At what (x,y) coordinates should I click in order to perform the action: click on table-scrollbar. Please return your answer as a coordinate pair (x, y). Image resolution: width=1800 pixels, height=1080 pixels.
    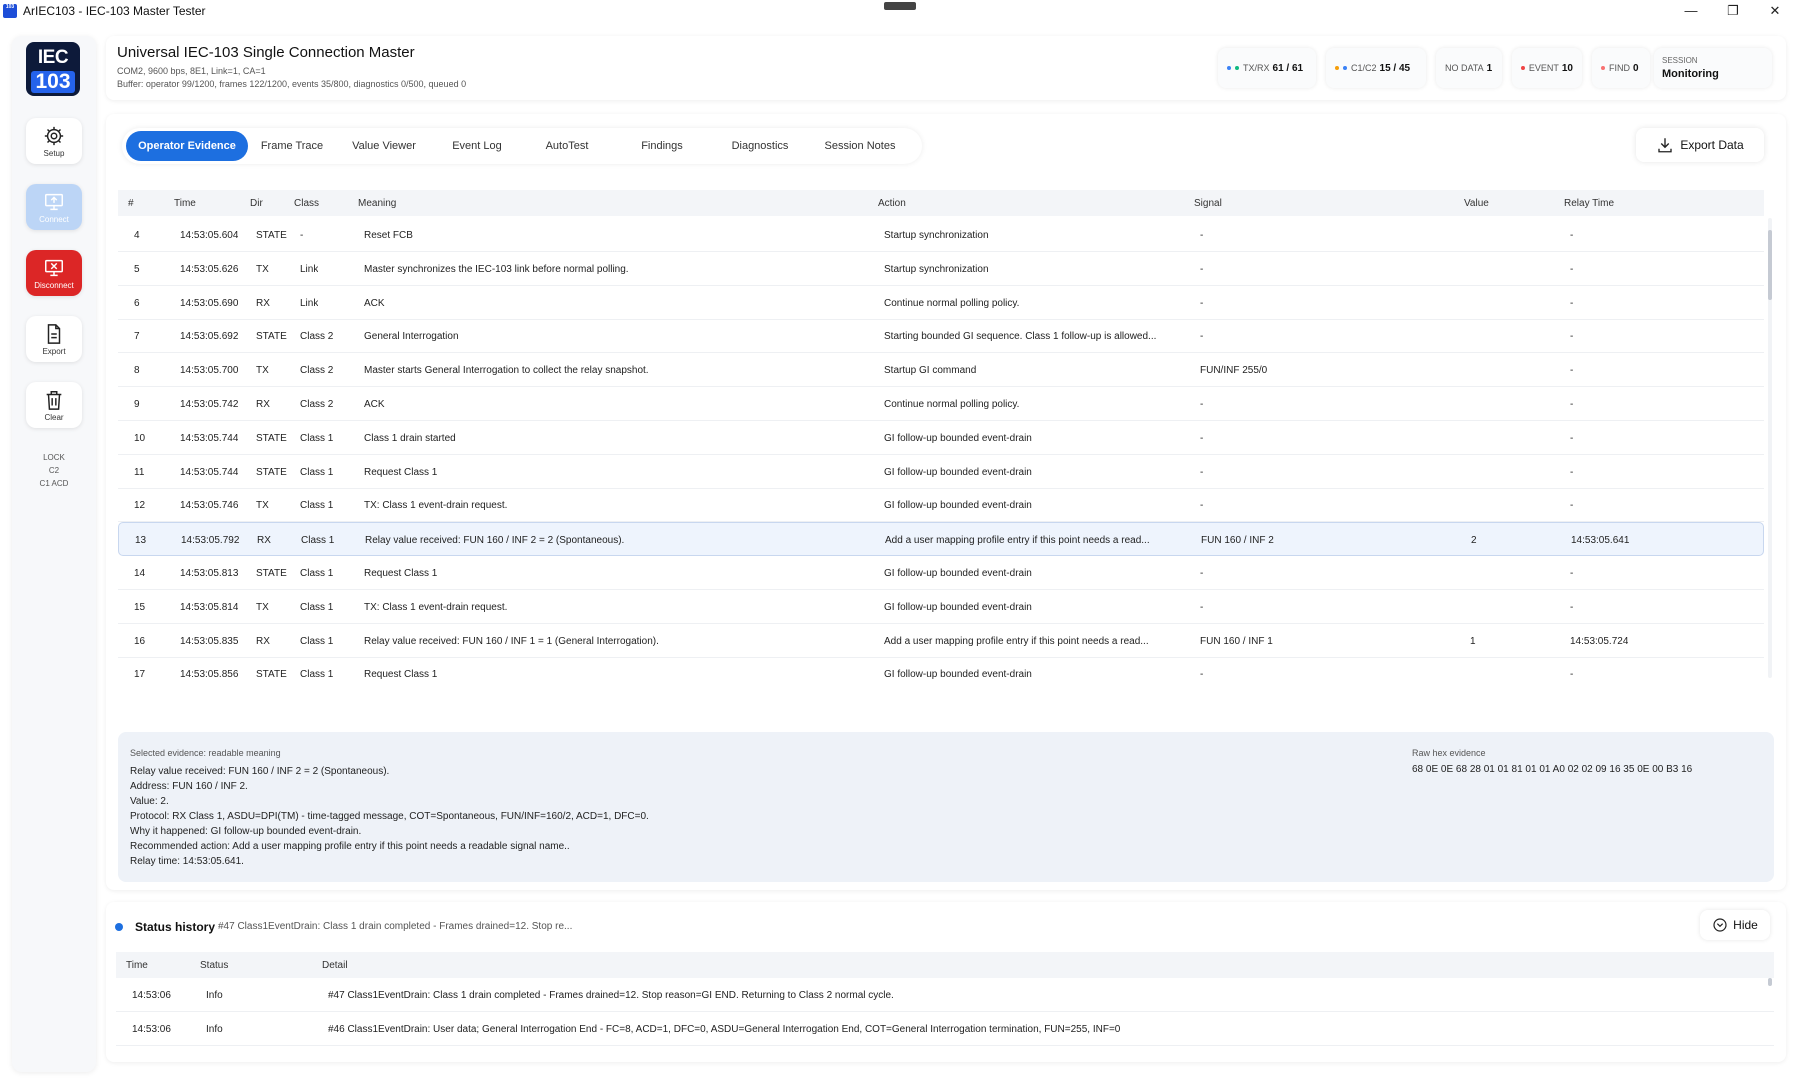
    Looking at the image, I should click on (1770, 448).